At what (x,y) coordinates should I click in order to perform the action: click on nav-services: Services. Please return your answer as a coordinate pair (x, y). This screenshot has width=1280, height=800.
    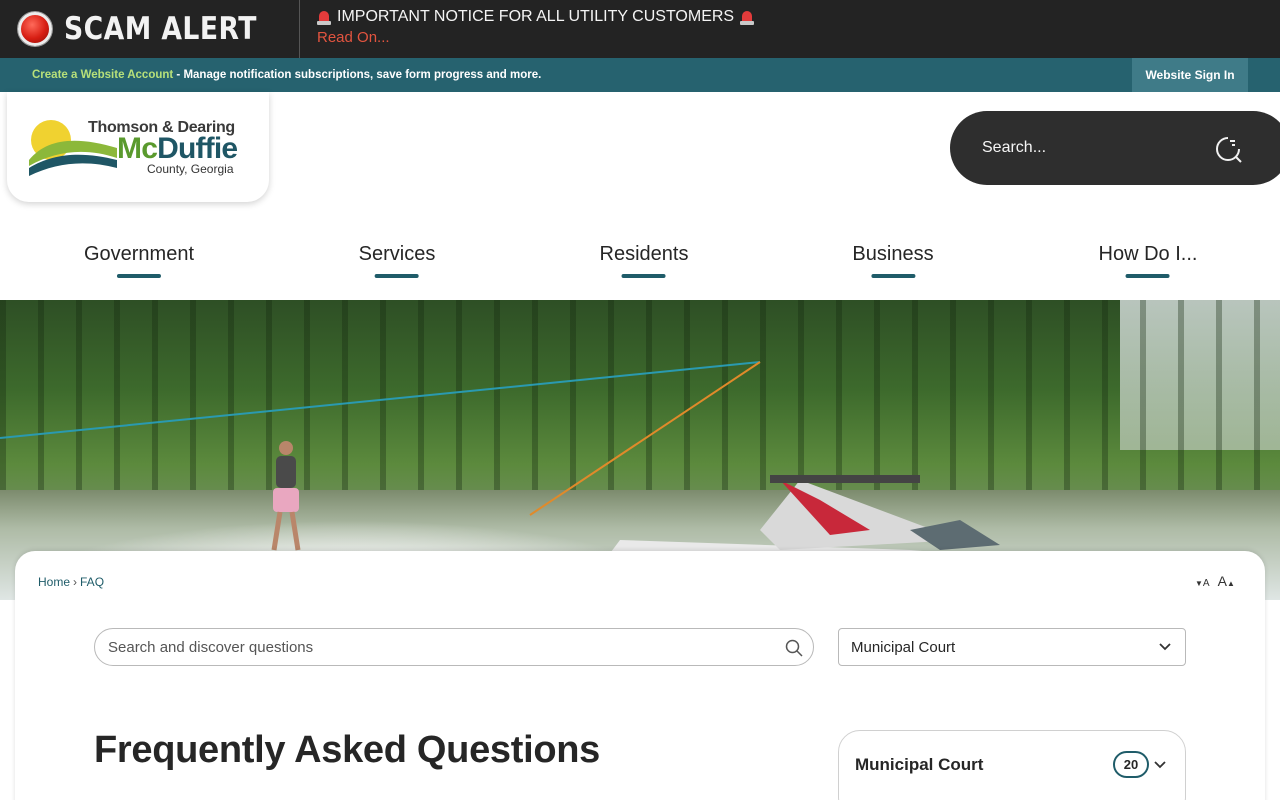
    Looking at the image, I should click on (397, 260).